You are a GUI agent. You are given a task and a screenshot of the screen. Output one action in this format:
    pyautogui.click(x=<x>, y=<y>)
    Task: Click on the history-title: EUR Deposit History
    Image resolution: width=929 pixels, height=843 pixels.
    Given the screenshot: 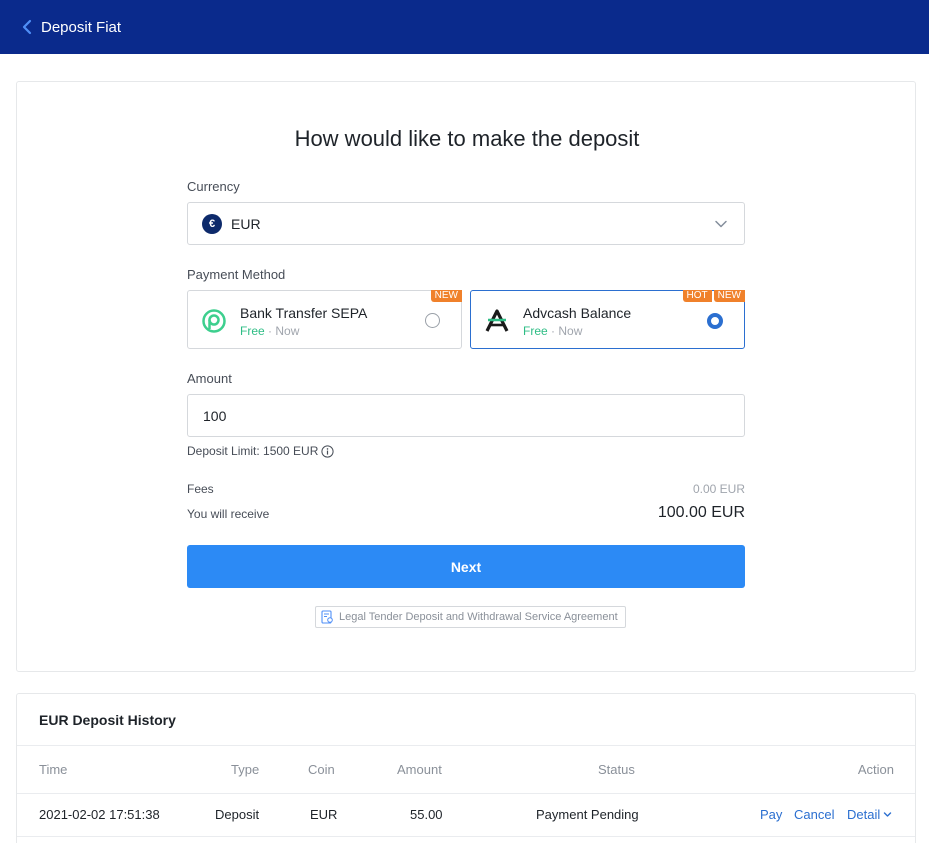 What is the action you would take?
    pyautogui.click(x=107, y=720)
    